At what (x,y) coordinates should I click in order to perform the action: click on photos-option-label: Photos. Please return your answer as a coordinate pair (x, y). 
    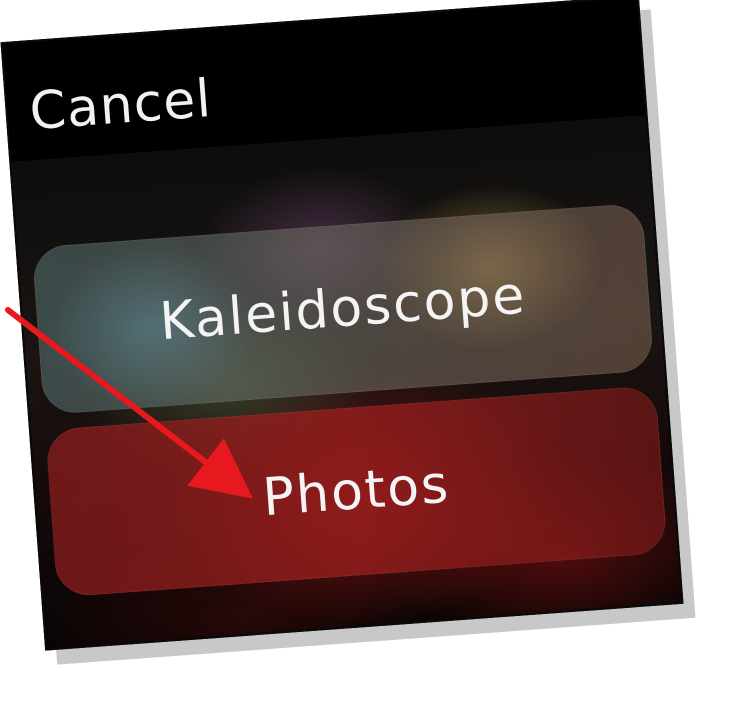
    Looking at the image, I should click on (356, 491).